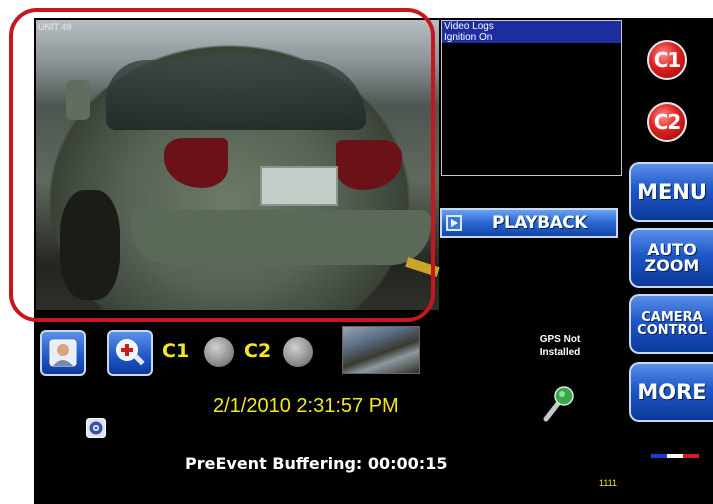  What do you see at coordinates (531, 26) in the screenshot?
I see `log-item-video-logs: Video Logs` at bounding box center [531, 26].